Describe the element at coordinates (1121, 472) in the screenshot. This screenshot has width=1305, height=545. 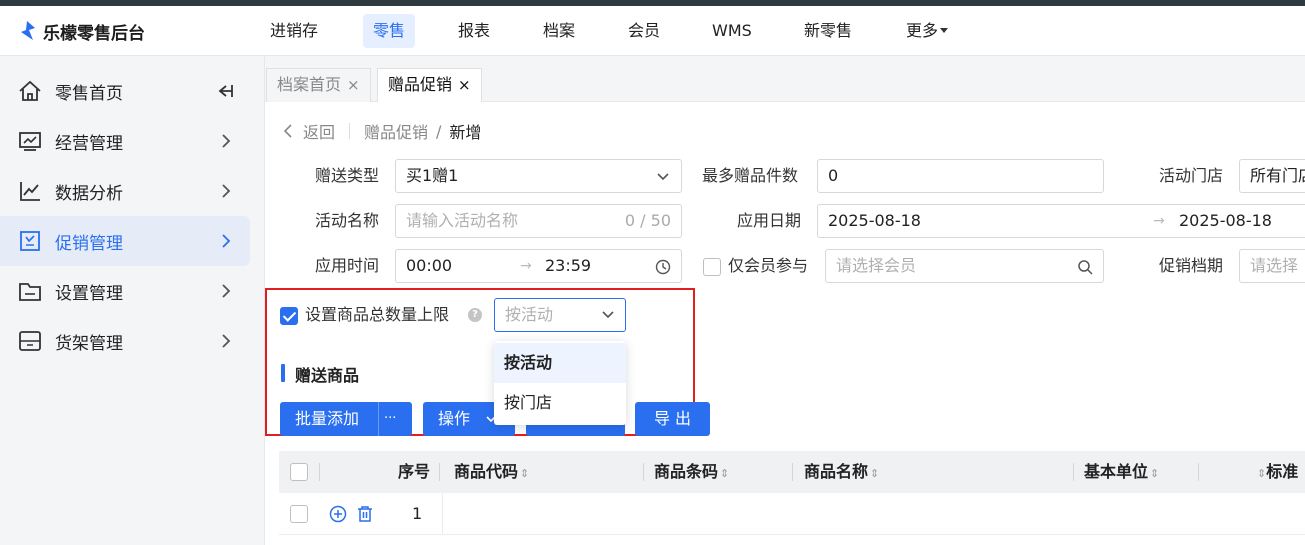
I see `column-header-unit: 基本单位 ⇕` at that location.